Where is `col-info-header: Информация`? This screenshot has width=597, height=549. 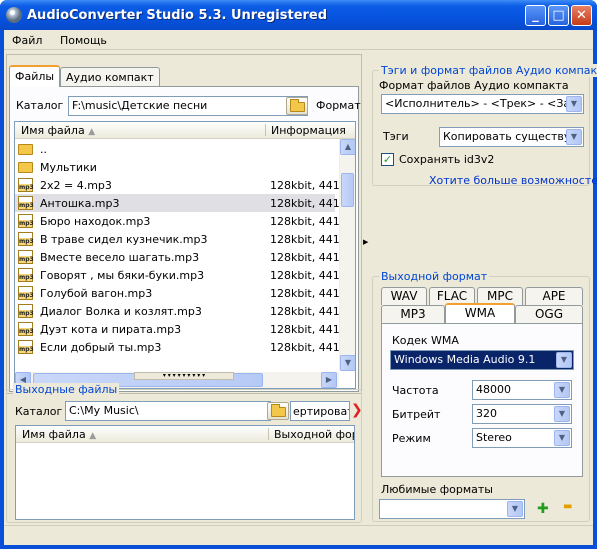 col-info-header: Информация is located at coordinates (308, 130).